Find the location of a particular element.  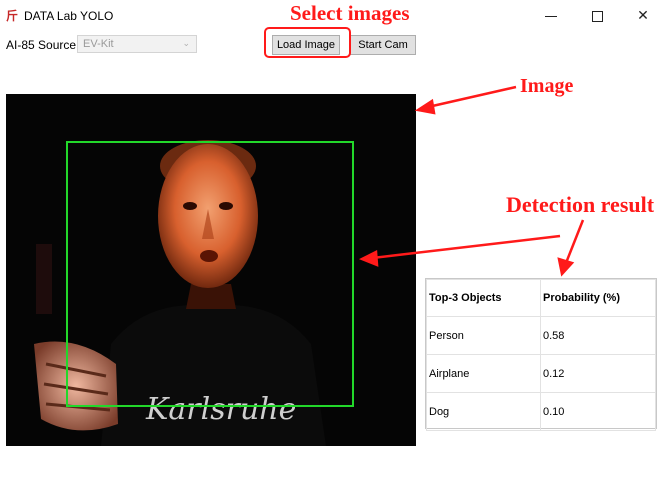

minimize-button is located at coordinates (551, 16).